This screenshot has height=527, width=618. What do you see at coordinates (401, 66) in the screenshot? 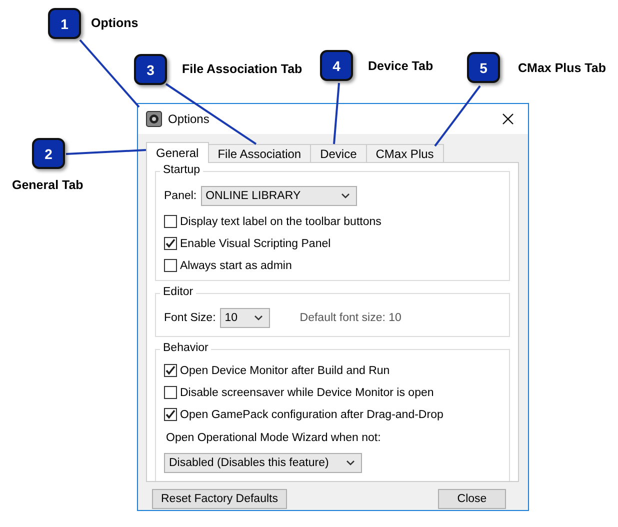
I see `callout-label: Device Tab` at bounding box center [401, 66].